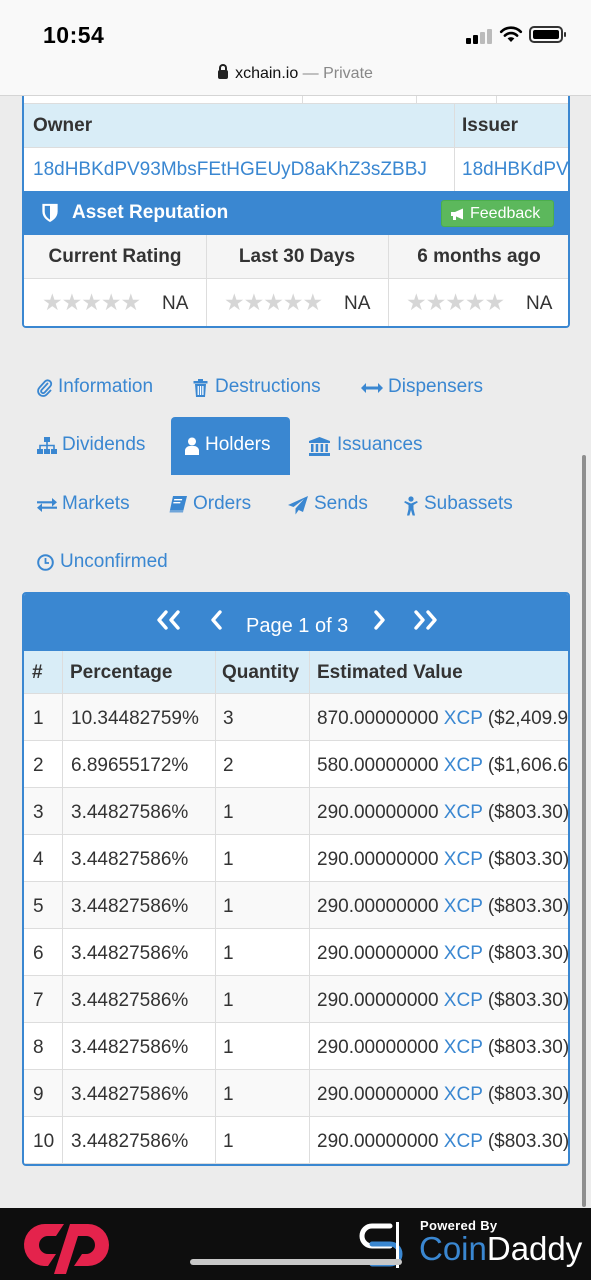 This screenshot has width=591, height=1280. What do you see at coordinates (38, 1000) in the screenshot?
I see `holder-rank: 7` at bounding box center [38, 1000].